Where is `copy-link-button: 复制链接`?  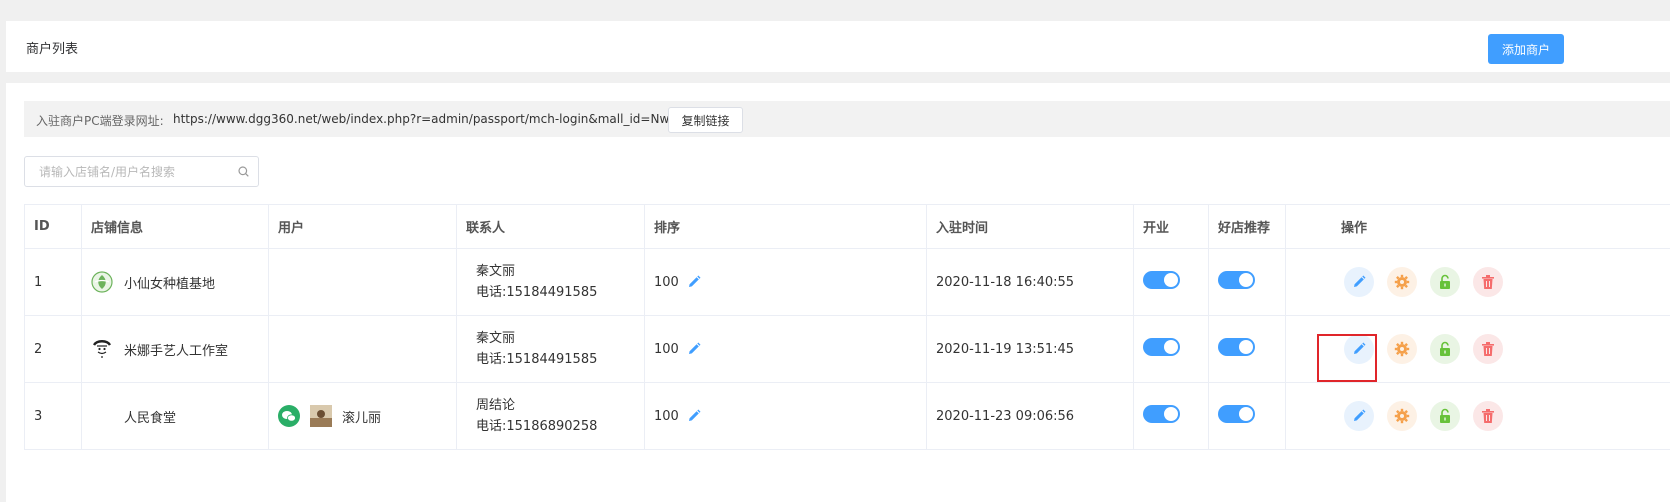 copy-link-button: 复制链接 is located at coordinates (705, 120).